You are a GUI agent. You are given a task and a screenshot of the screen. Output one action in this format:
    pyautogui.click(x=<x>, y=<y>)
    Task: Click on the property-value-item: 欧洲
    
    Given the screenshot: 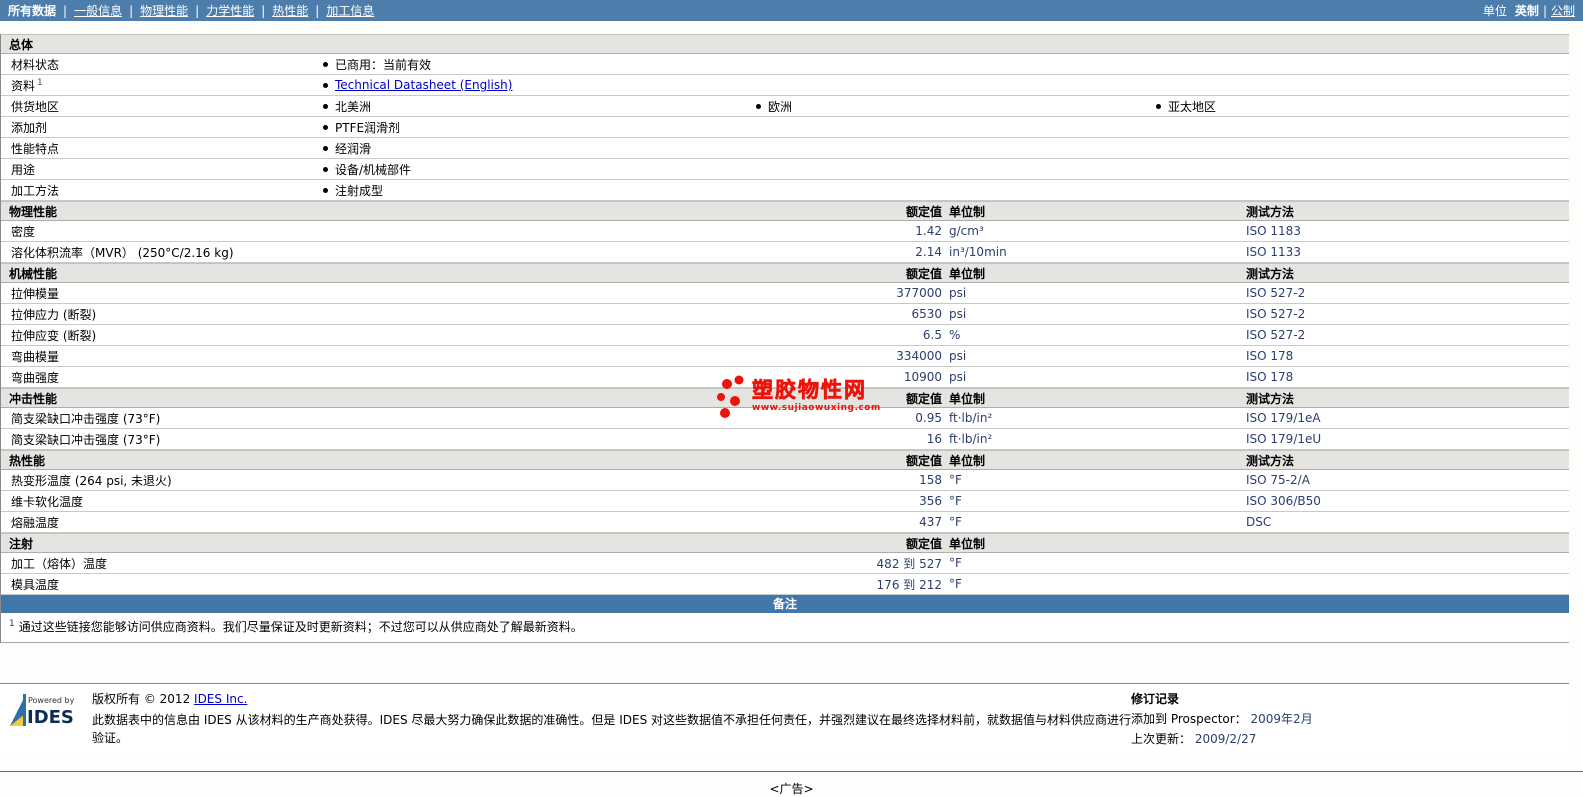 What is the action you would take?
    pyautogui.click(x=944, y=106)
    